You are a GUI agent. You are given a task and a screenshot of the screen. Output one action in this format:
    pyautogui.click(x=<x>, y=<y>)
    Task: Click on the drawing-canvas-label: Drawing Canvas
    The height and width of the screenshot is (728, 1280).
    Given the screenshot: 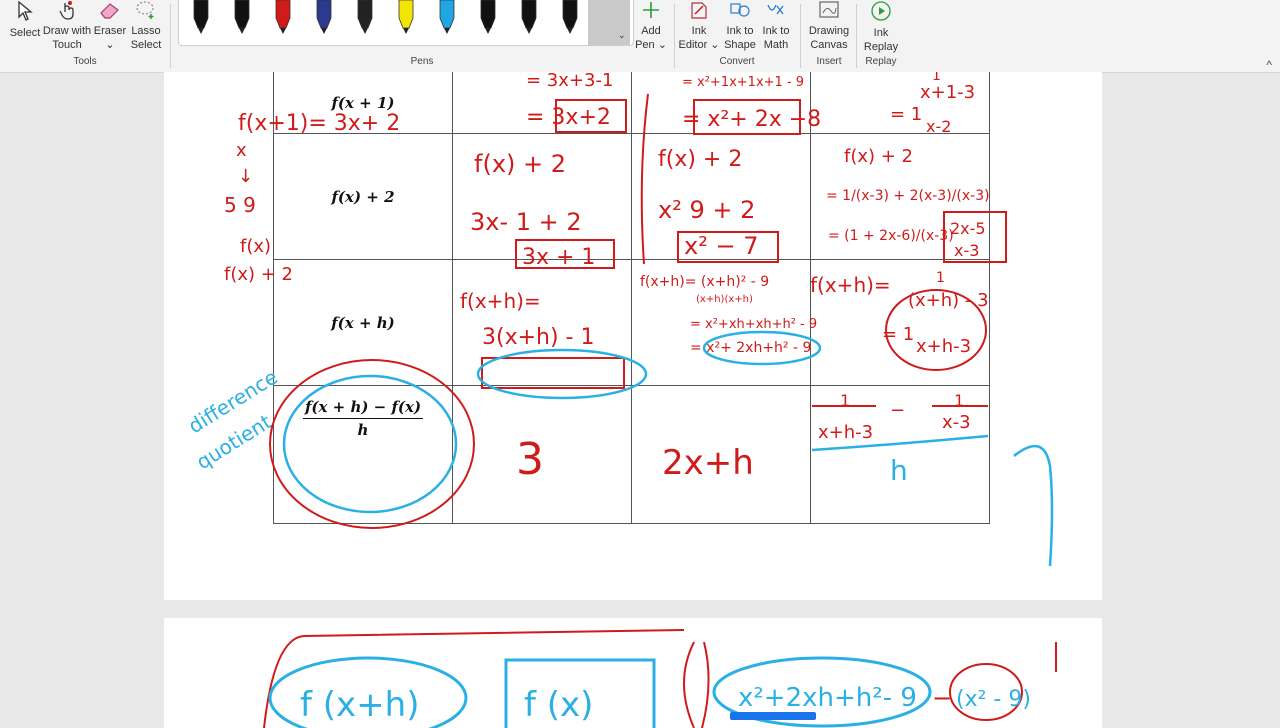 What is the action you would take?
    pyautogui.click(x=829, y=38)
    